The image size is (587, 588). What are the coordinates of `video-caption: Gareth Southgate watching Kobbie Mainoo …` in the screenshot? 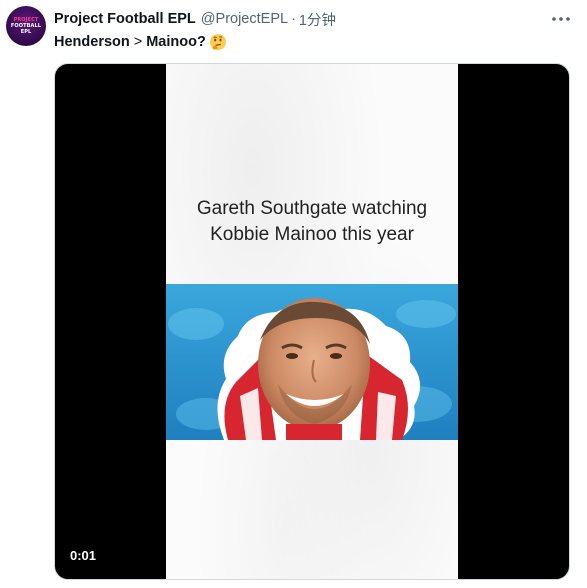 It's located at (312, 222).